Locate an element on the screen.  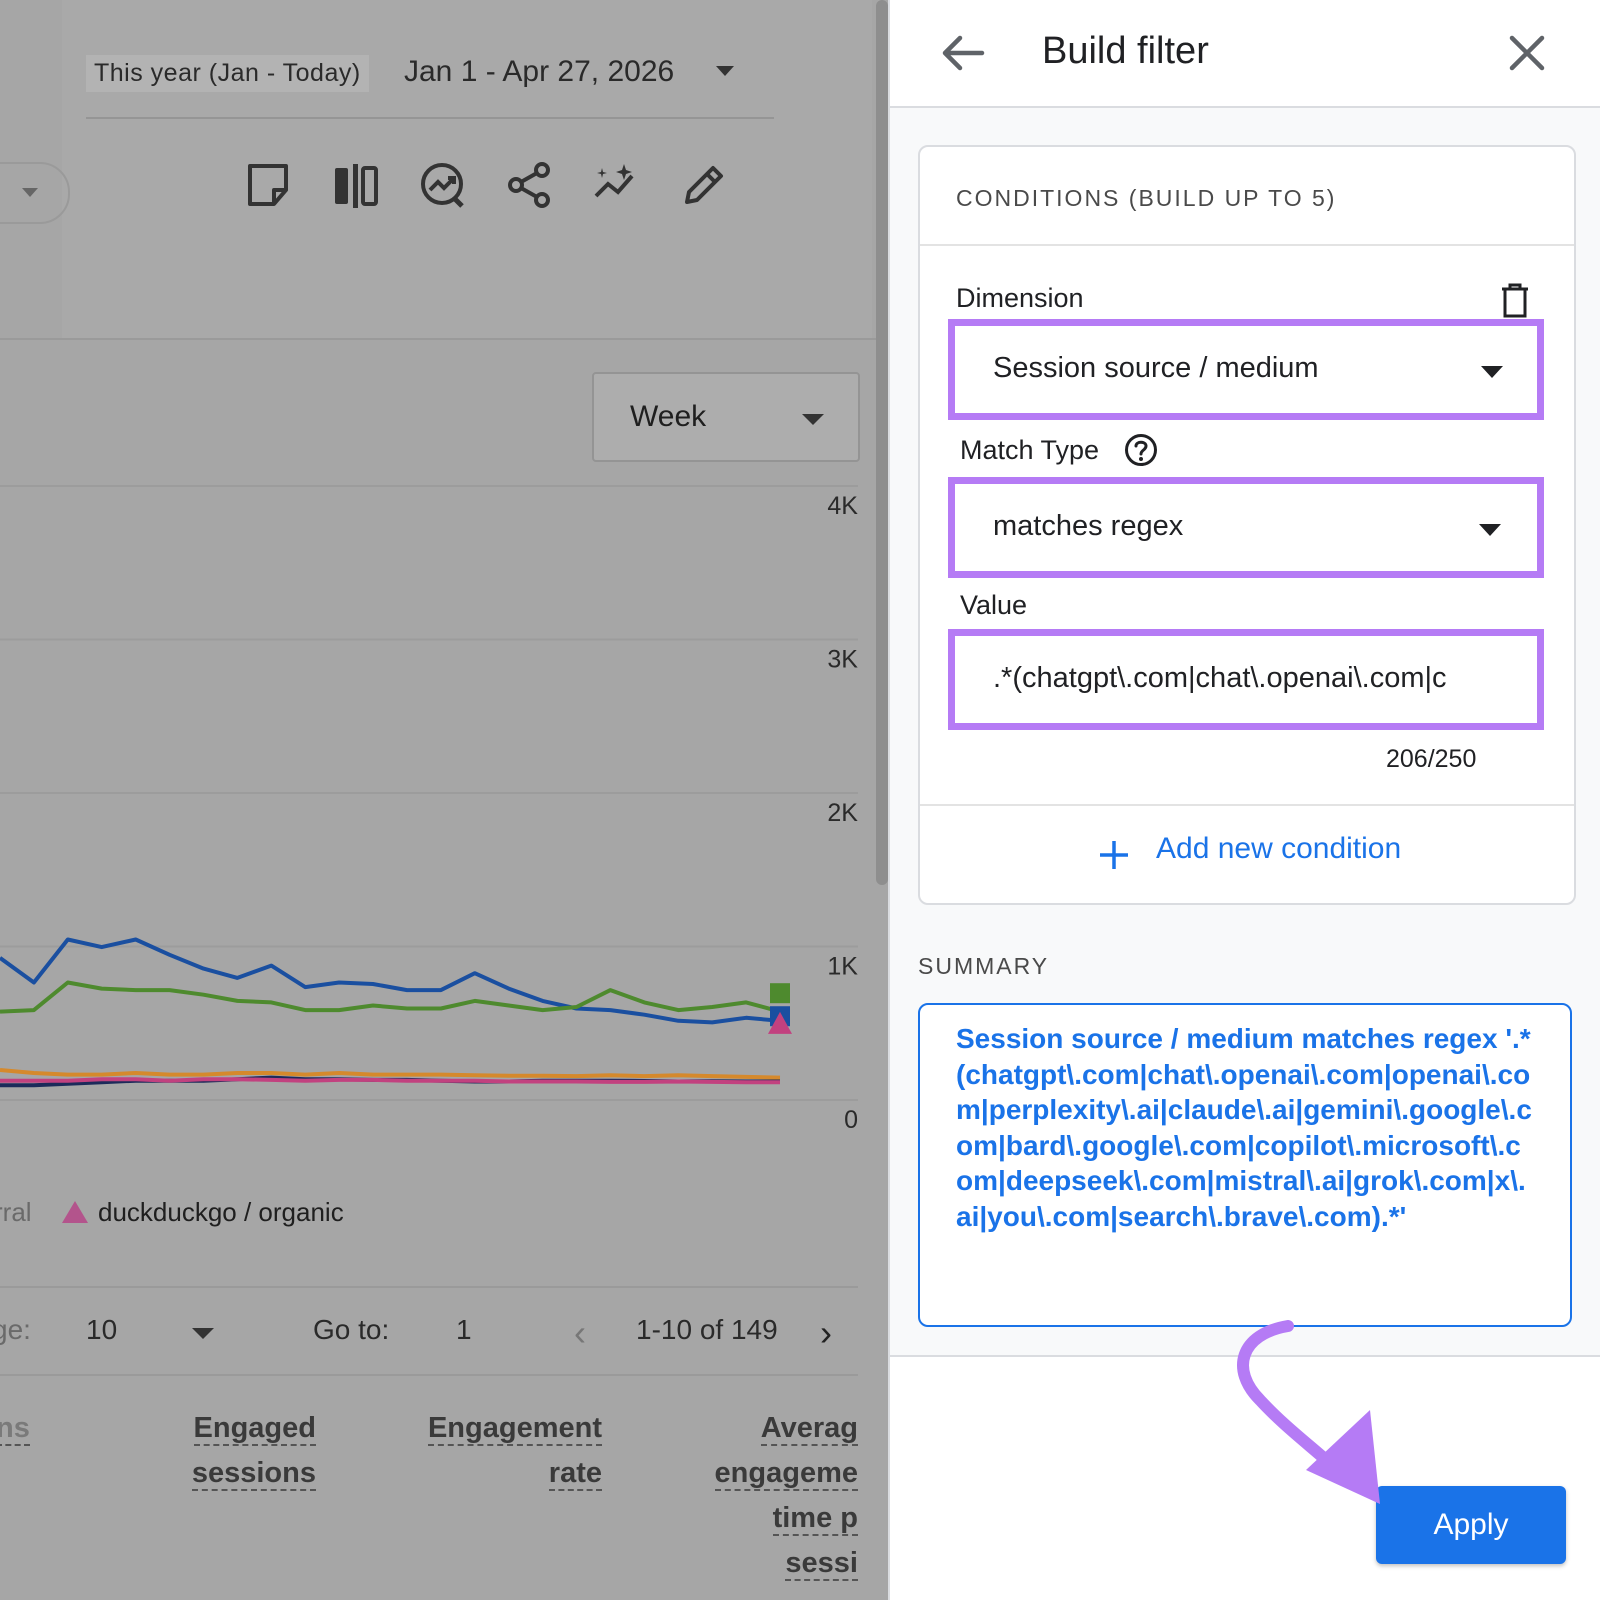
y-tick-label: 3K is located at coordinates (842, 660).